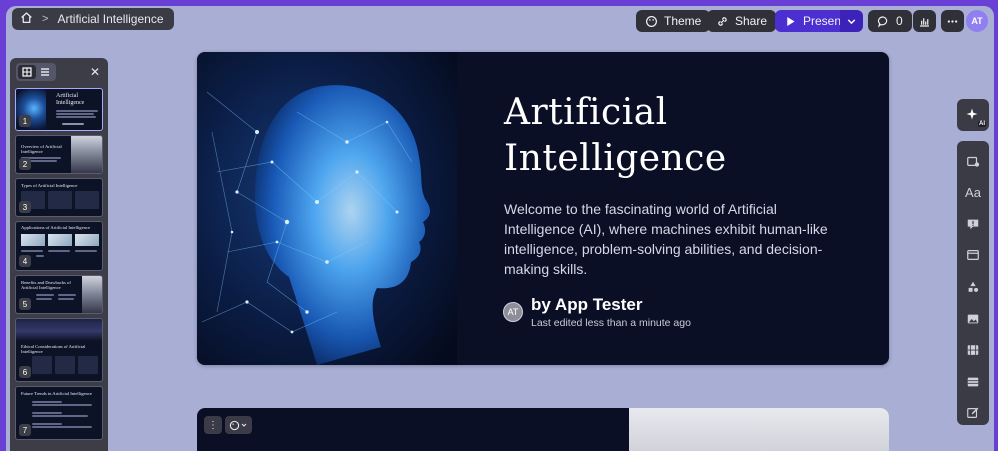  What do you see at coordinates (973, 256) in the screenshot?
I see `layout-icon` at bounding box center [973, 256].